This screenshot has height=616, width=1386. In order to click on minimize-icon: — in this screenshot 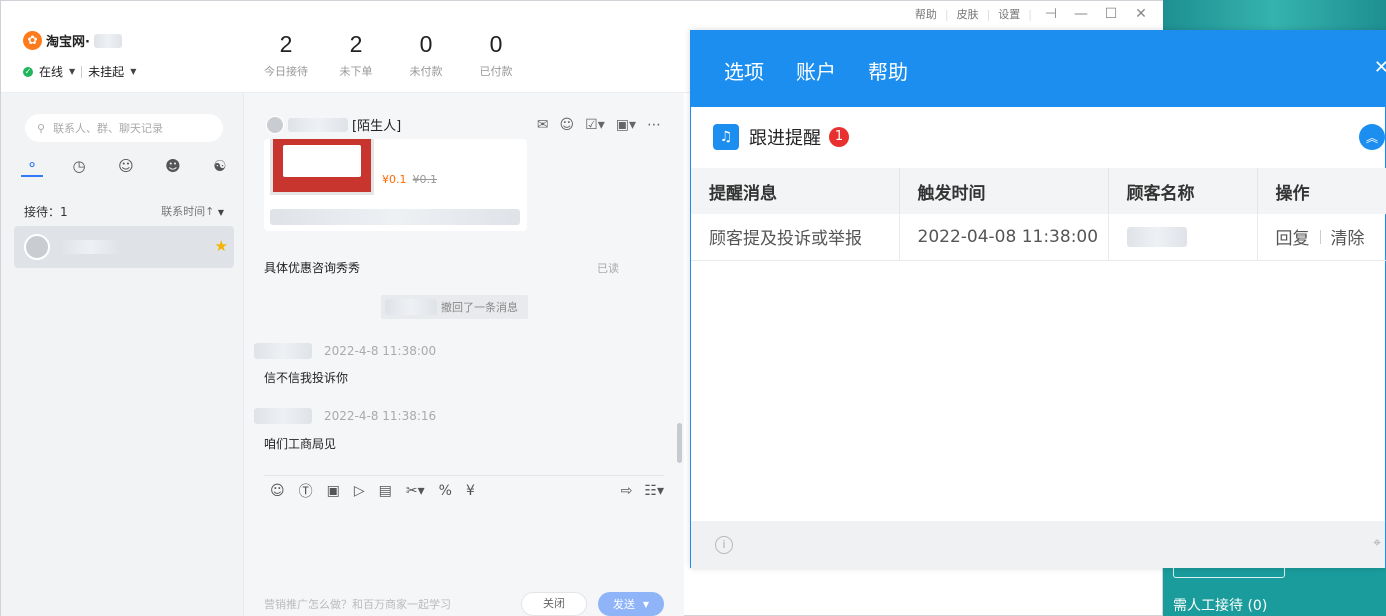, I will do `click(1081, 14)`.